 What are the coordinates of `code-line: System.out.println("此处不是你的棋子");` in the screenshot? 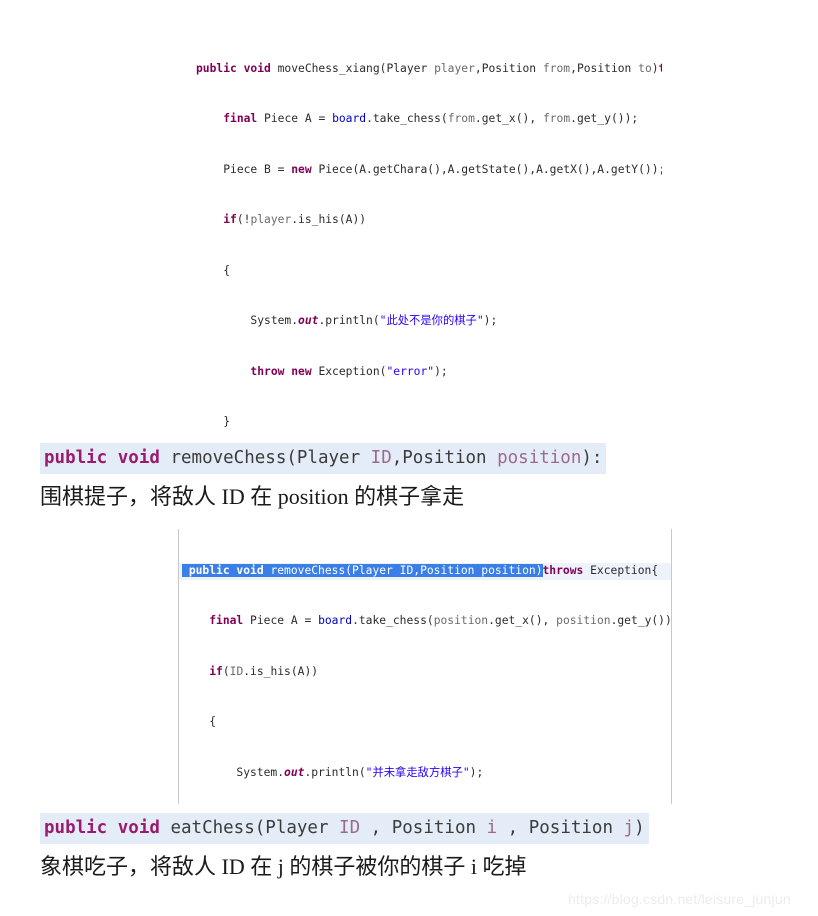 It's located at (374, 321).